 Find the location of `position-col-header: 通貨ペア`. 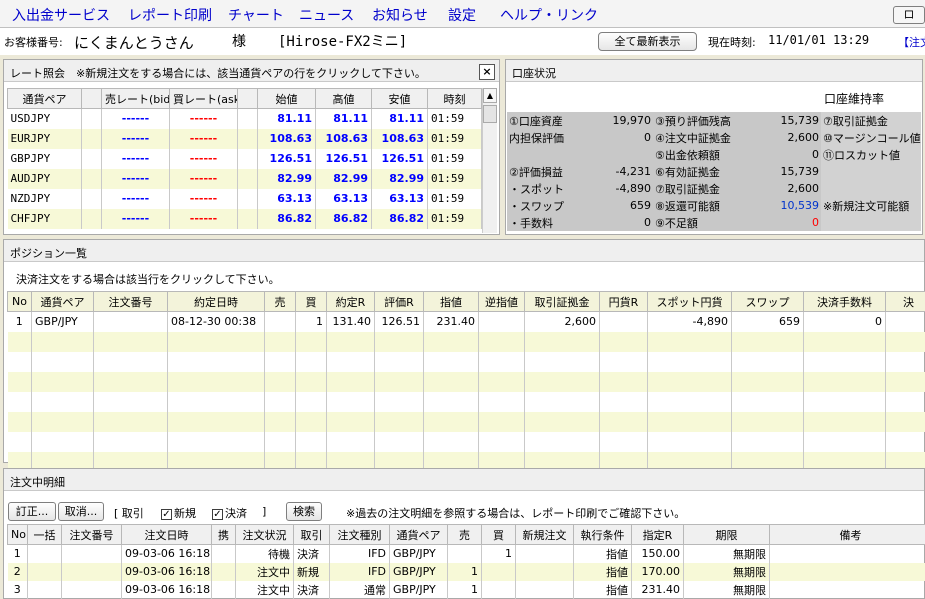

position-col-header: 通貨ペア is located at coordinates (62, 301).